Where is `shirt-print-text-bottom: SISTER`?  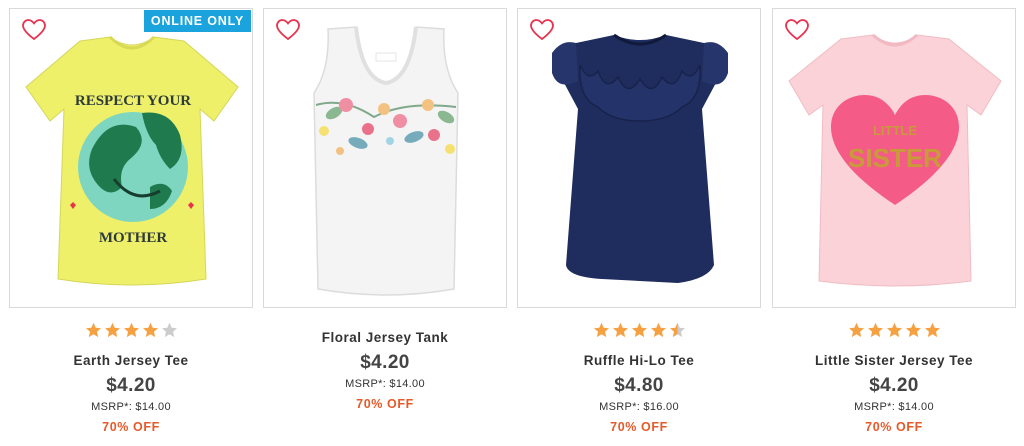
shirt-print-text-bottom: SISTER is located at coordinates (895, 158).